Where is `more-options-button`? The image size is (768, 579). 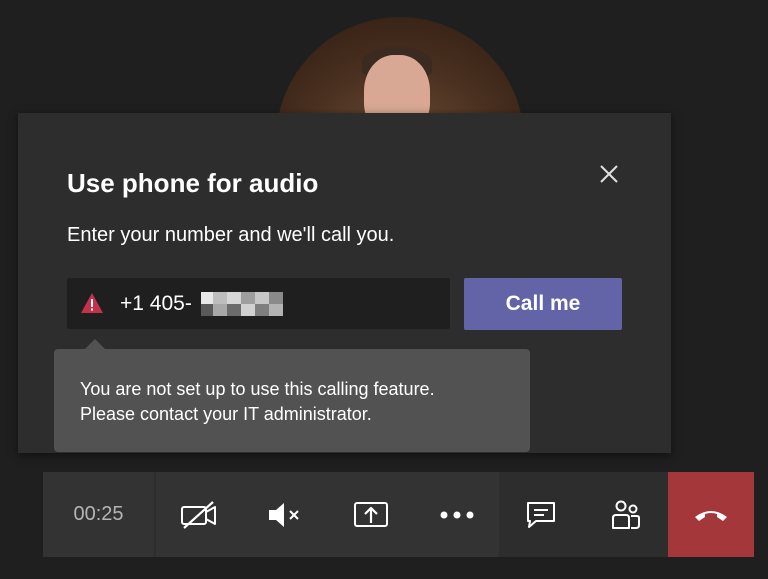 more-options-button is located at coordinates (456, 514).